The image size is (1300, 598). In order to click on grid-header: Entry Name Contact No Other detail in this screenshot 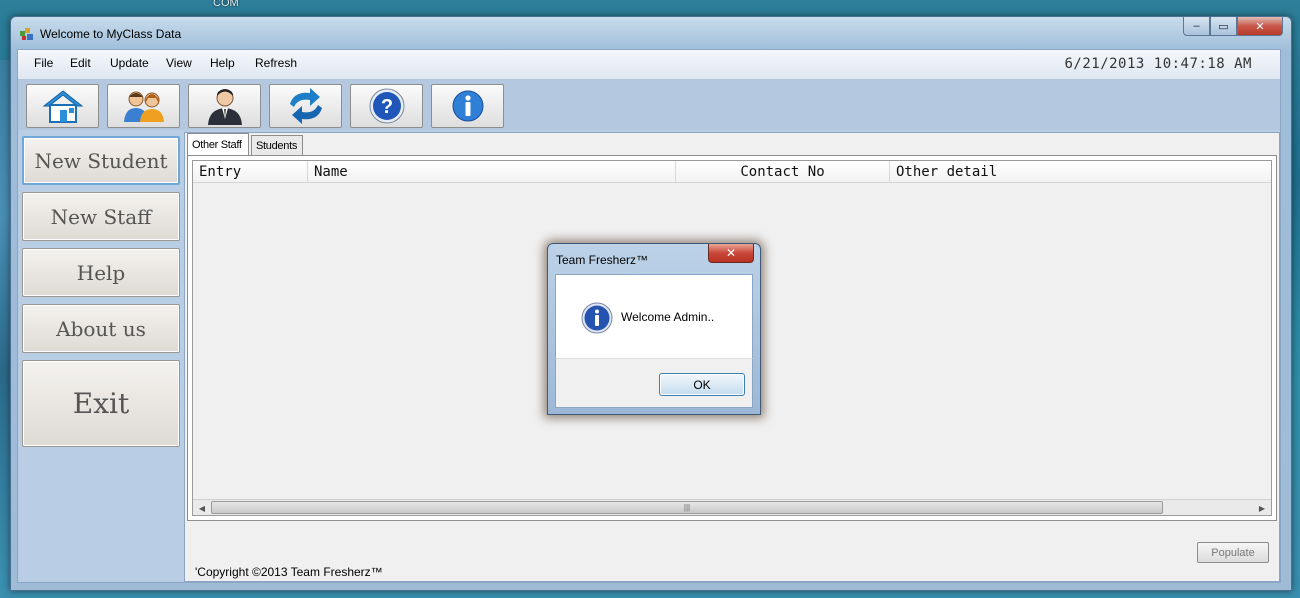, I will do `click(732, 172)`.